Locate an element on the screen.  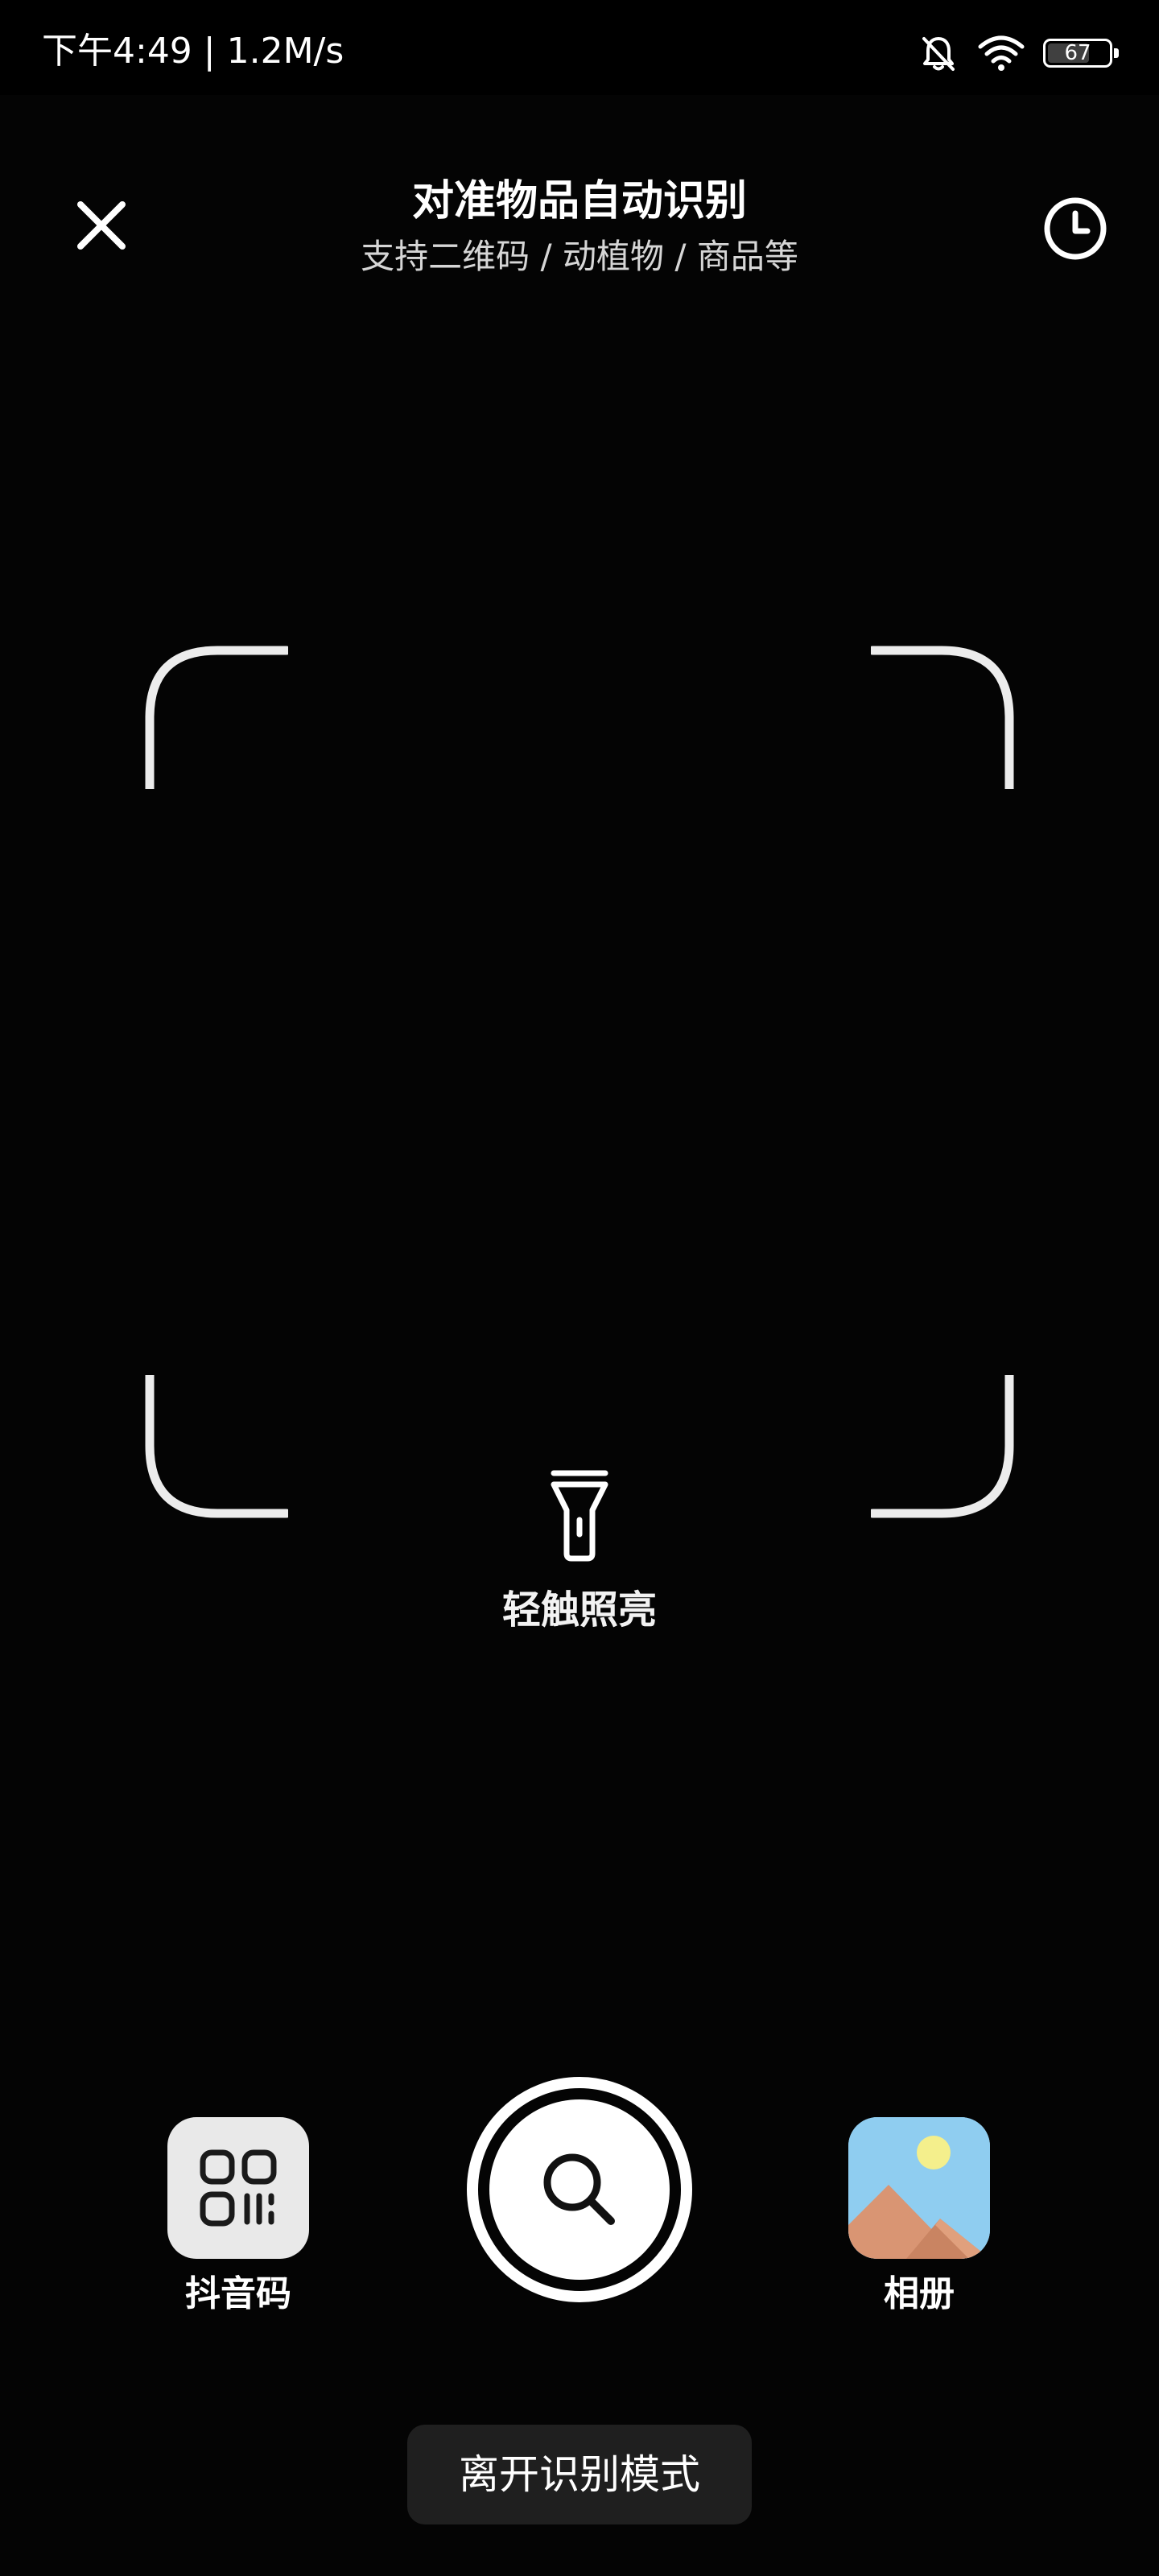
clock-icon is located at coordinates (1075, 228).